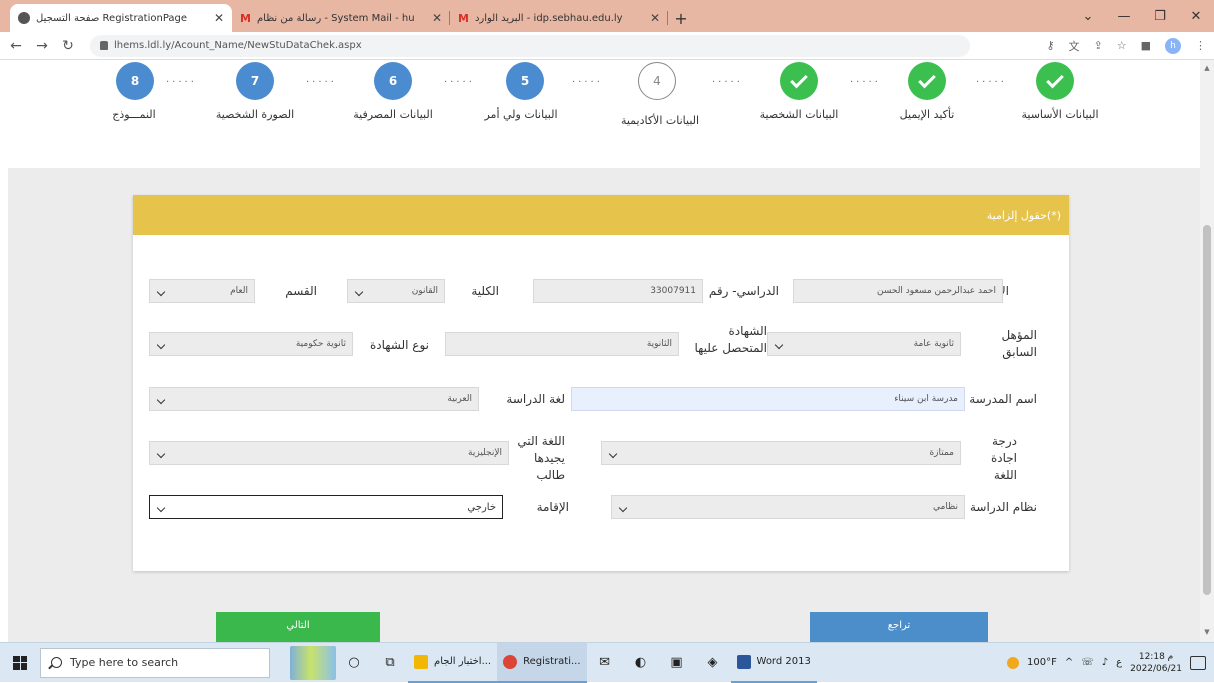  What do you see at coordinates (799, 81) in the screenshot?
I see `step-3-circle` at bounding box center [799, 81].